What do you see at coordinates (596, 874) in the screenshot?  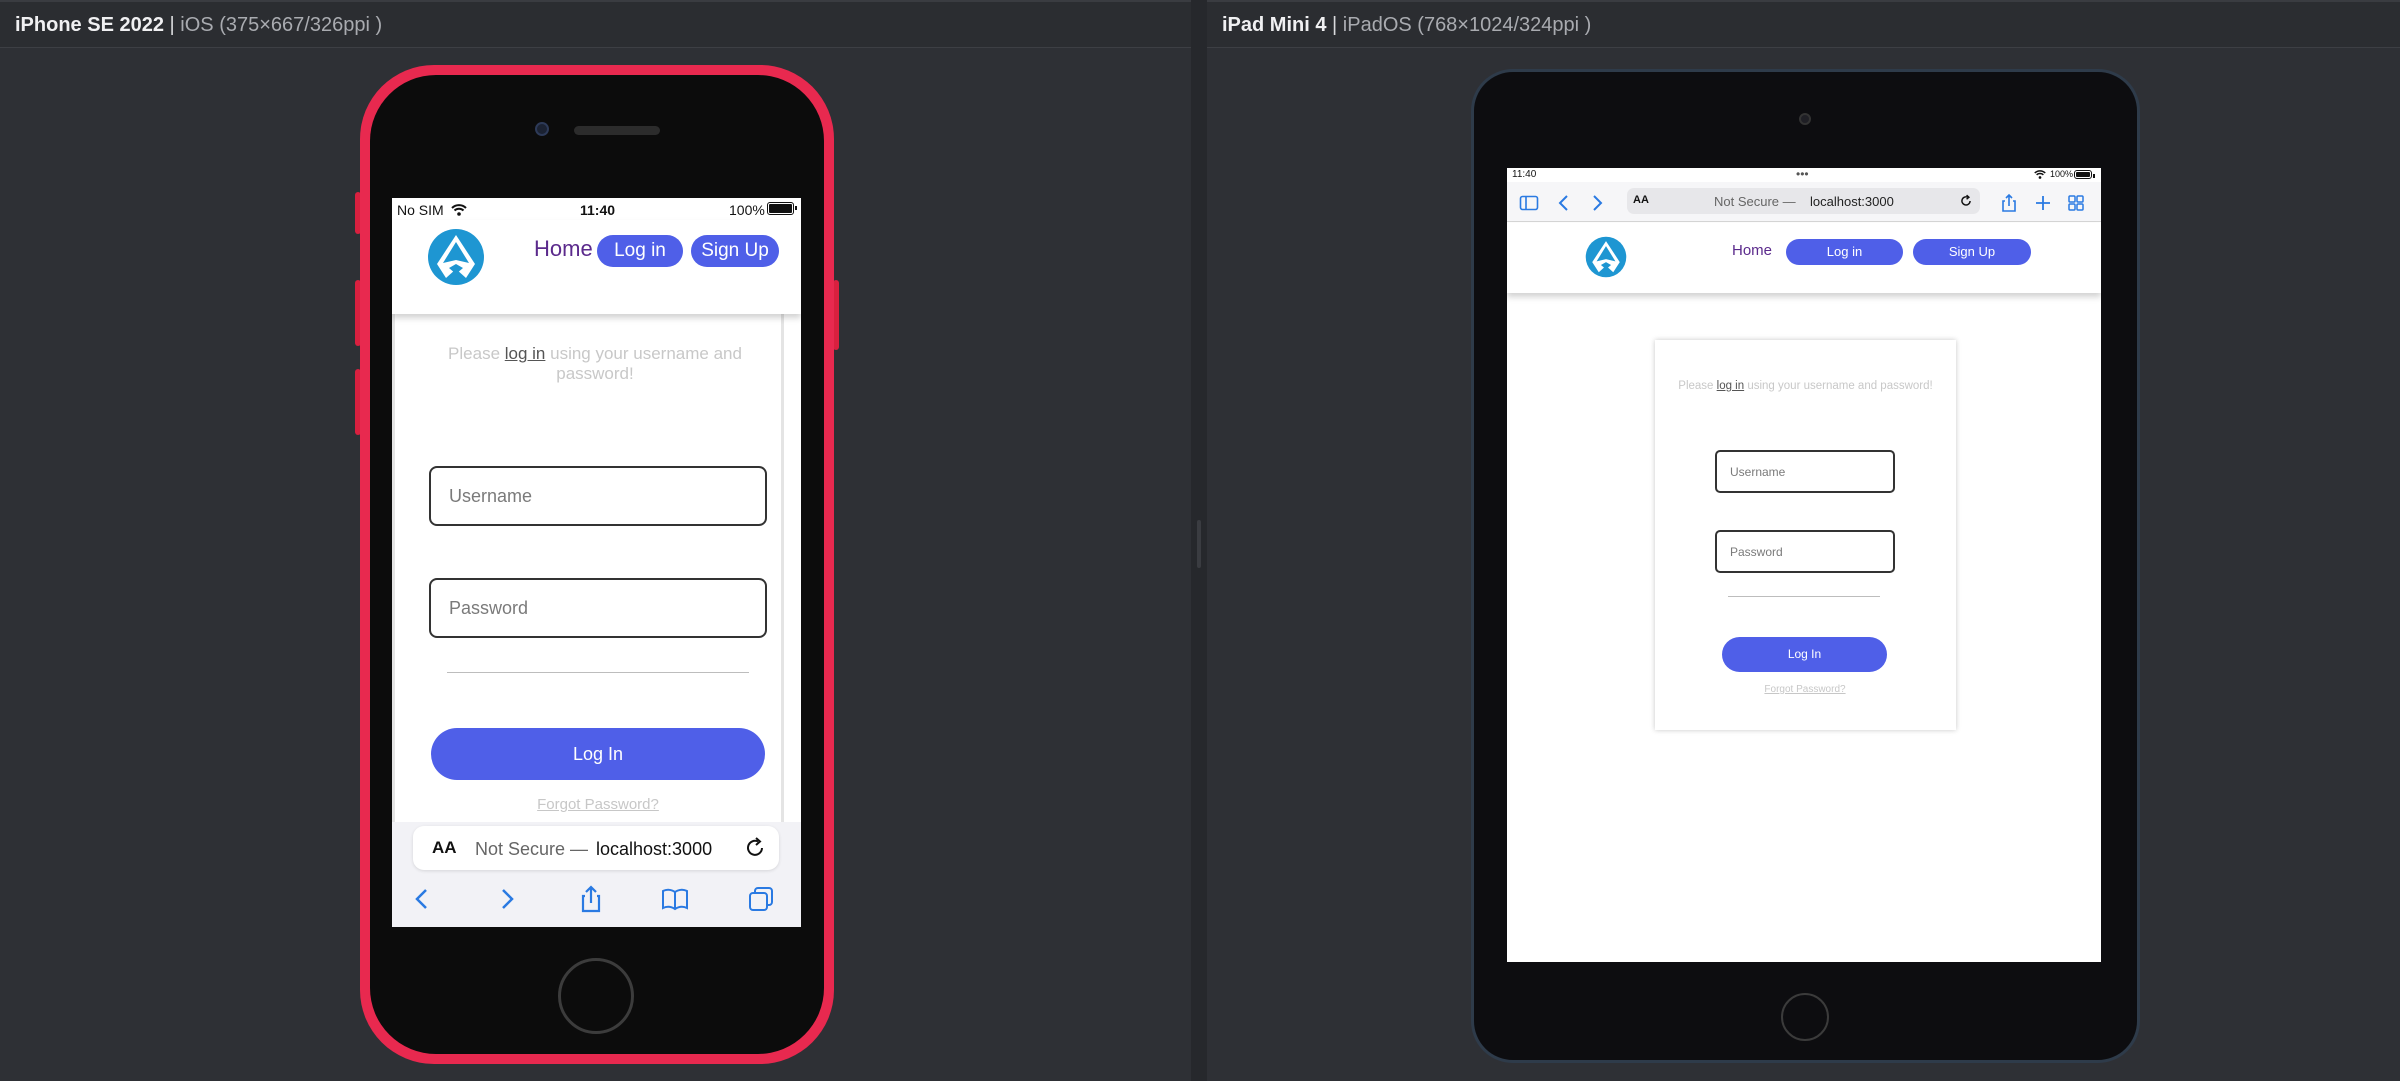 I see `safari-bottom-bar: AA Not Secure — localhost:3000` at bounding box center [596, 874].